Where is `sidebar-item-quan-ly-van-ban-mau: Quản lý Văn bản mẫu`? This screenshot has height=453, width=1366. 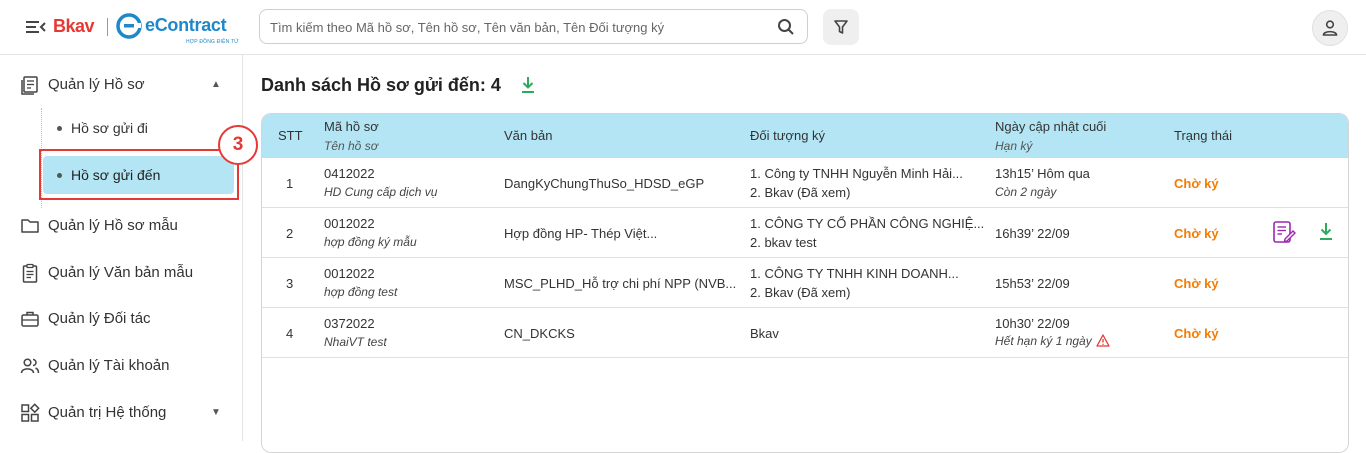 sidebar-item-quan-ly-van-ban-mau: Quản lý Văn bản mẫu is located at coordinates (121, 273).